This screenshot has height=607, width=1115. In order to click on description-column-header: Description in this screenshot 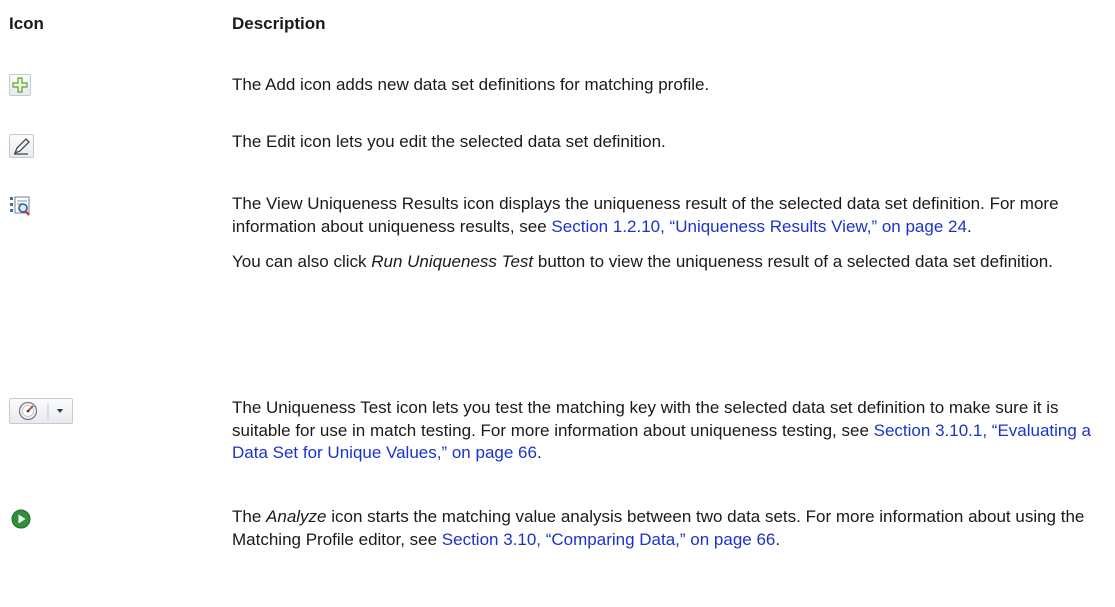, I will do `click(279, 23)`.